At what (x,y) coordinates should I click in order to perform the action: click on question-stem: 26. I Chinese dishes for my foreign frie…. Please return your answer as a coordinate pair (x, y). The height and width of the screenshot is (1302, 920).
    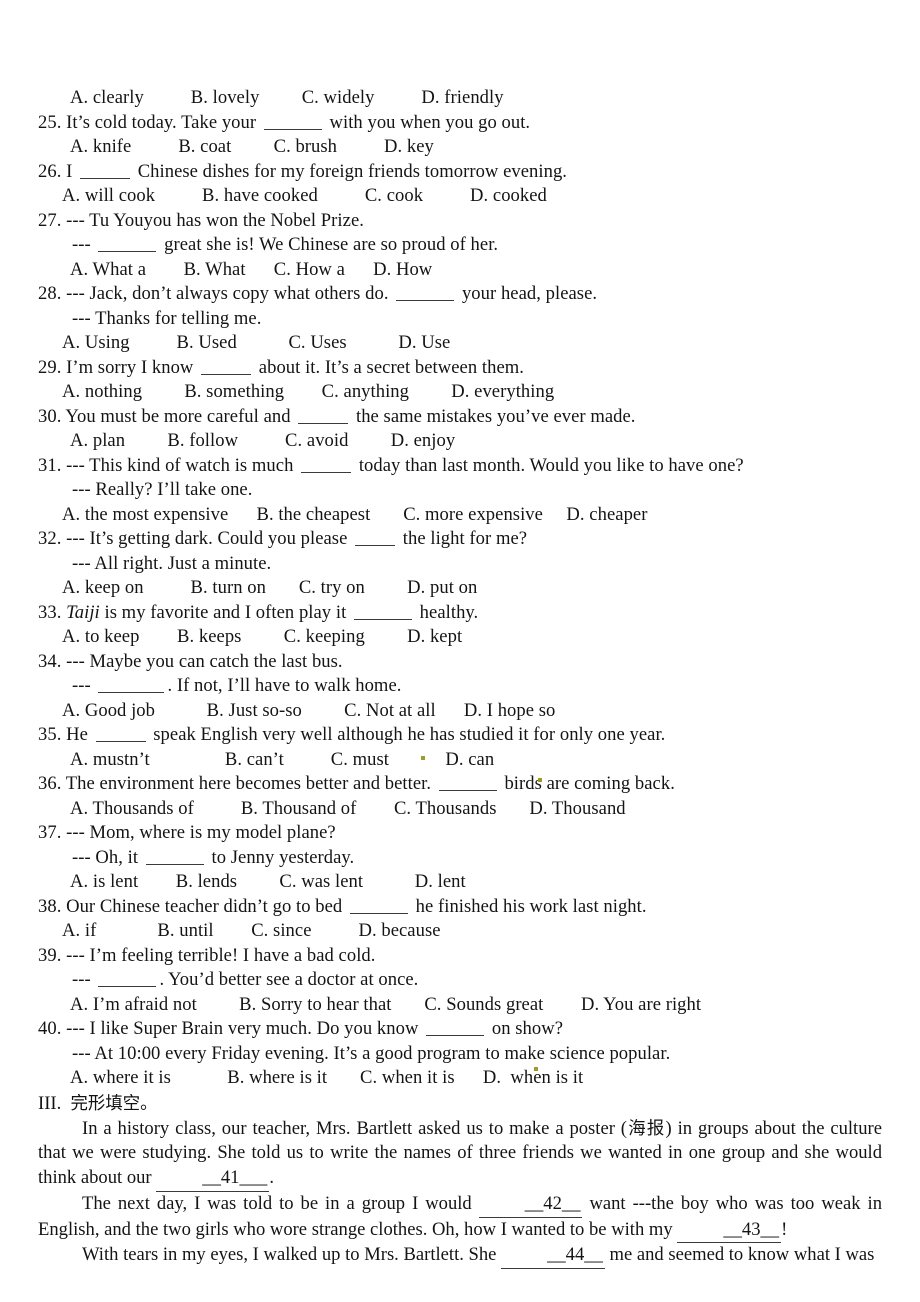
    Looking at the image, I should click on (460, 172).